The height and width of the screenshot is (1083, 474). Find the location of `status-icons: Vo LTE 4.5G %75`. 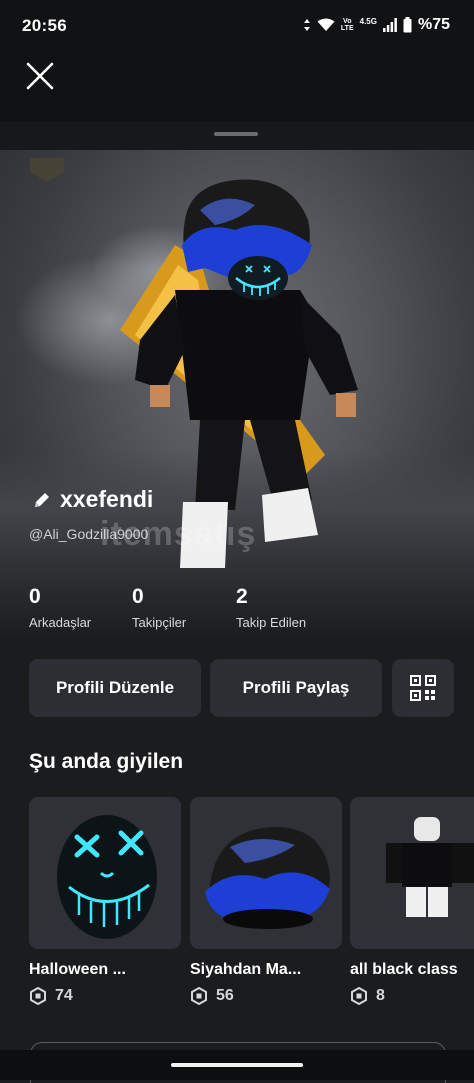

status-icons: Vo LTE 4.5G %75 is located at coordinates (376, 25).